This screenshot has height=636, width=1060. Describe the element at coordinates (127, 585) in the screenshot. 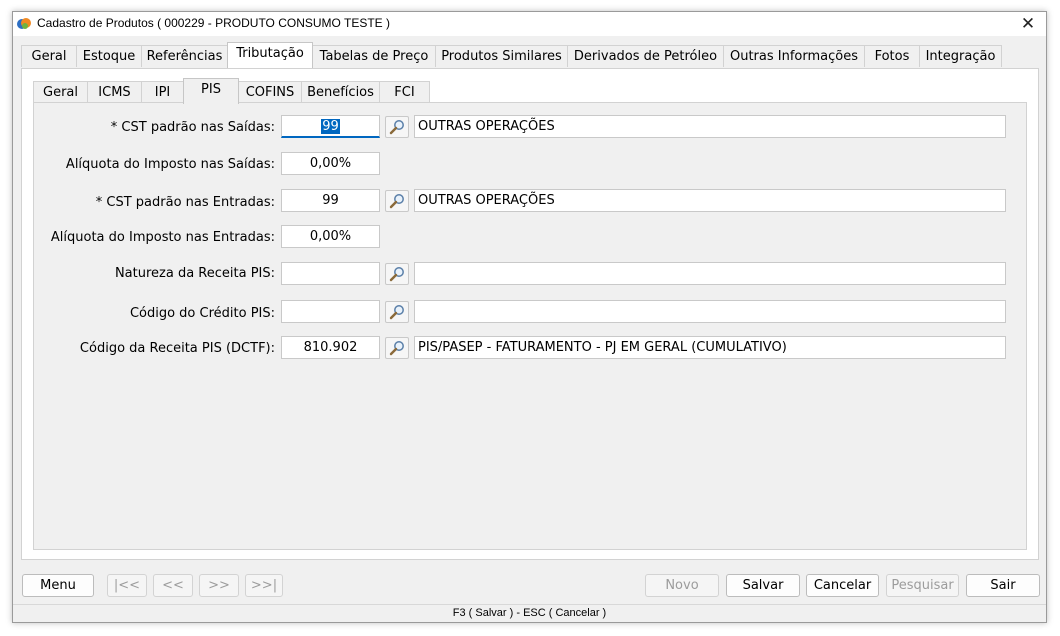

I see `first-record-button: |<<` at that location.